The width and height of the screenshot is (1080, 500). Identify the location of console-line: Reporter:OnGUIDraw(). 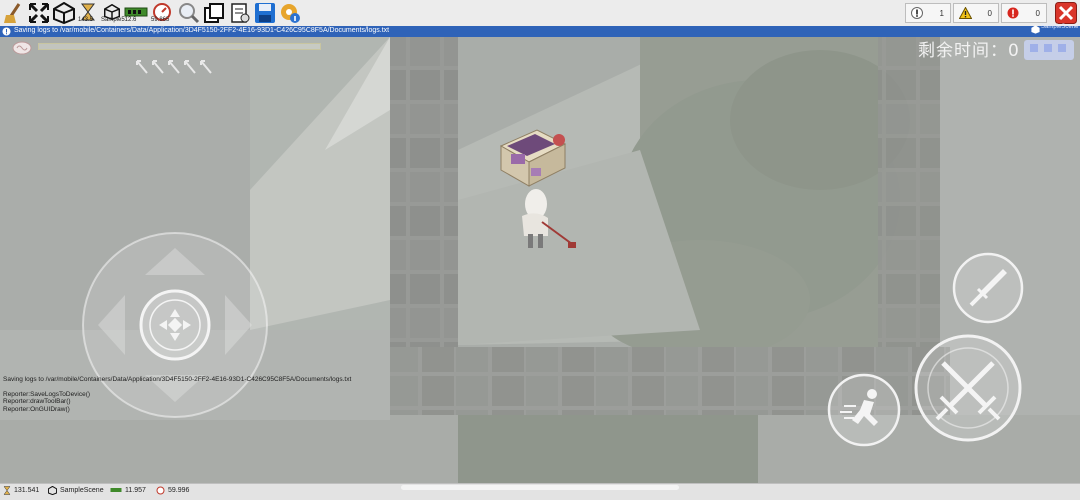
(177, 410).